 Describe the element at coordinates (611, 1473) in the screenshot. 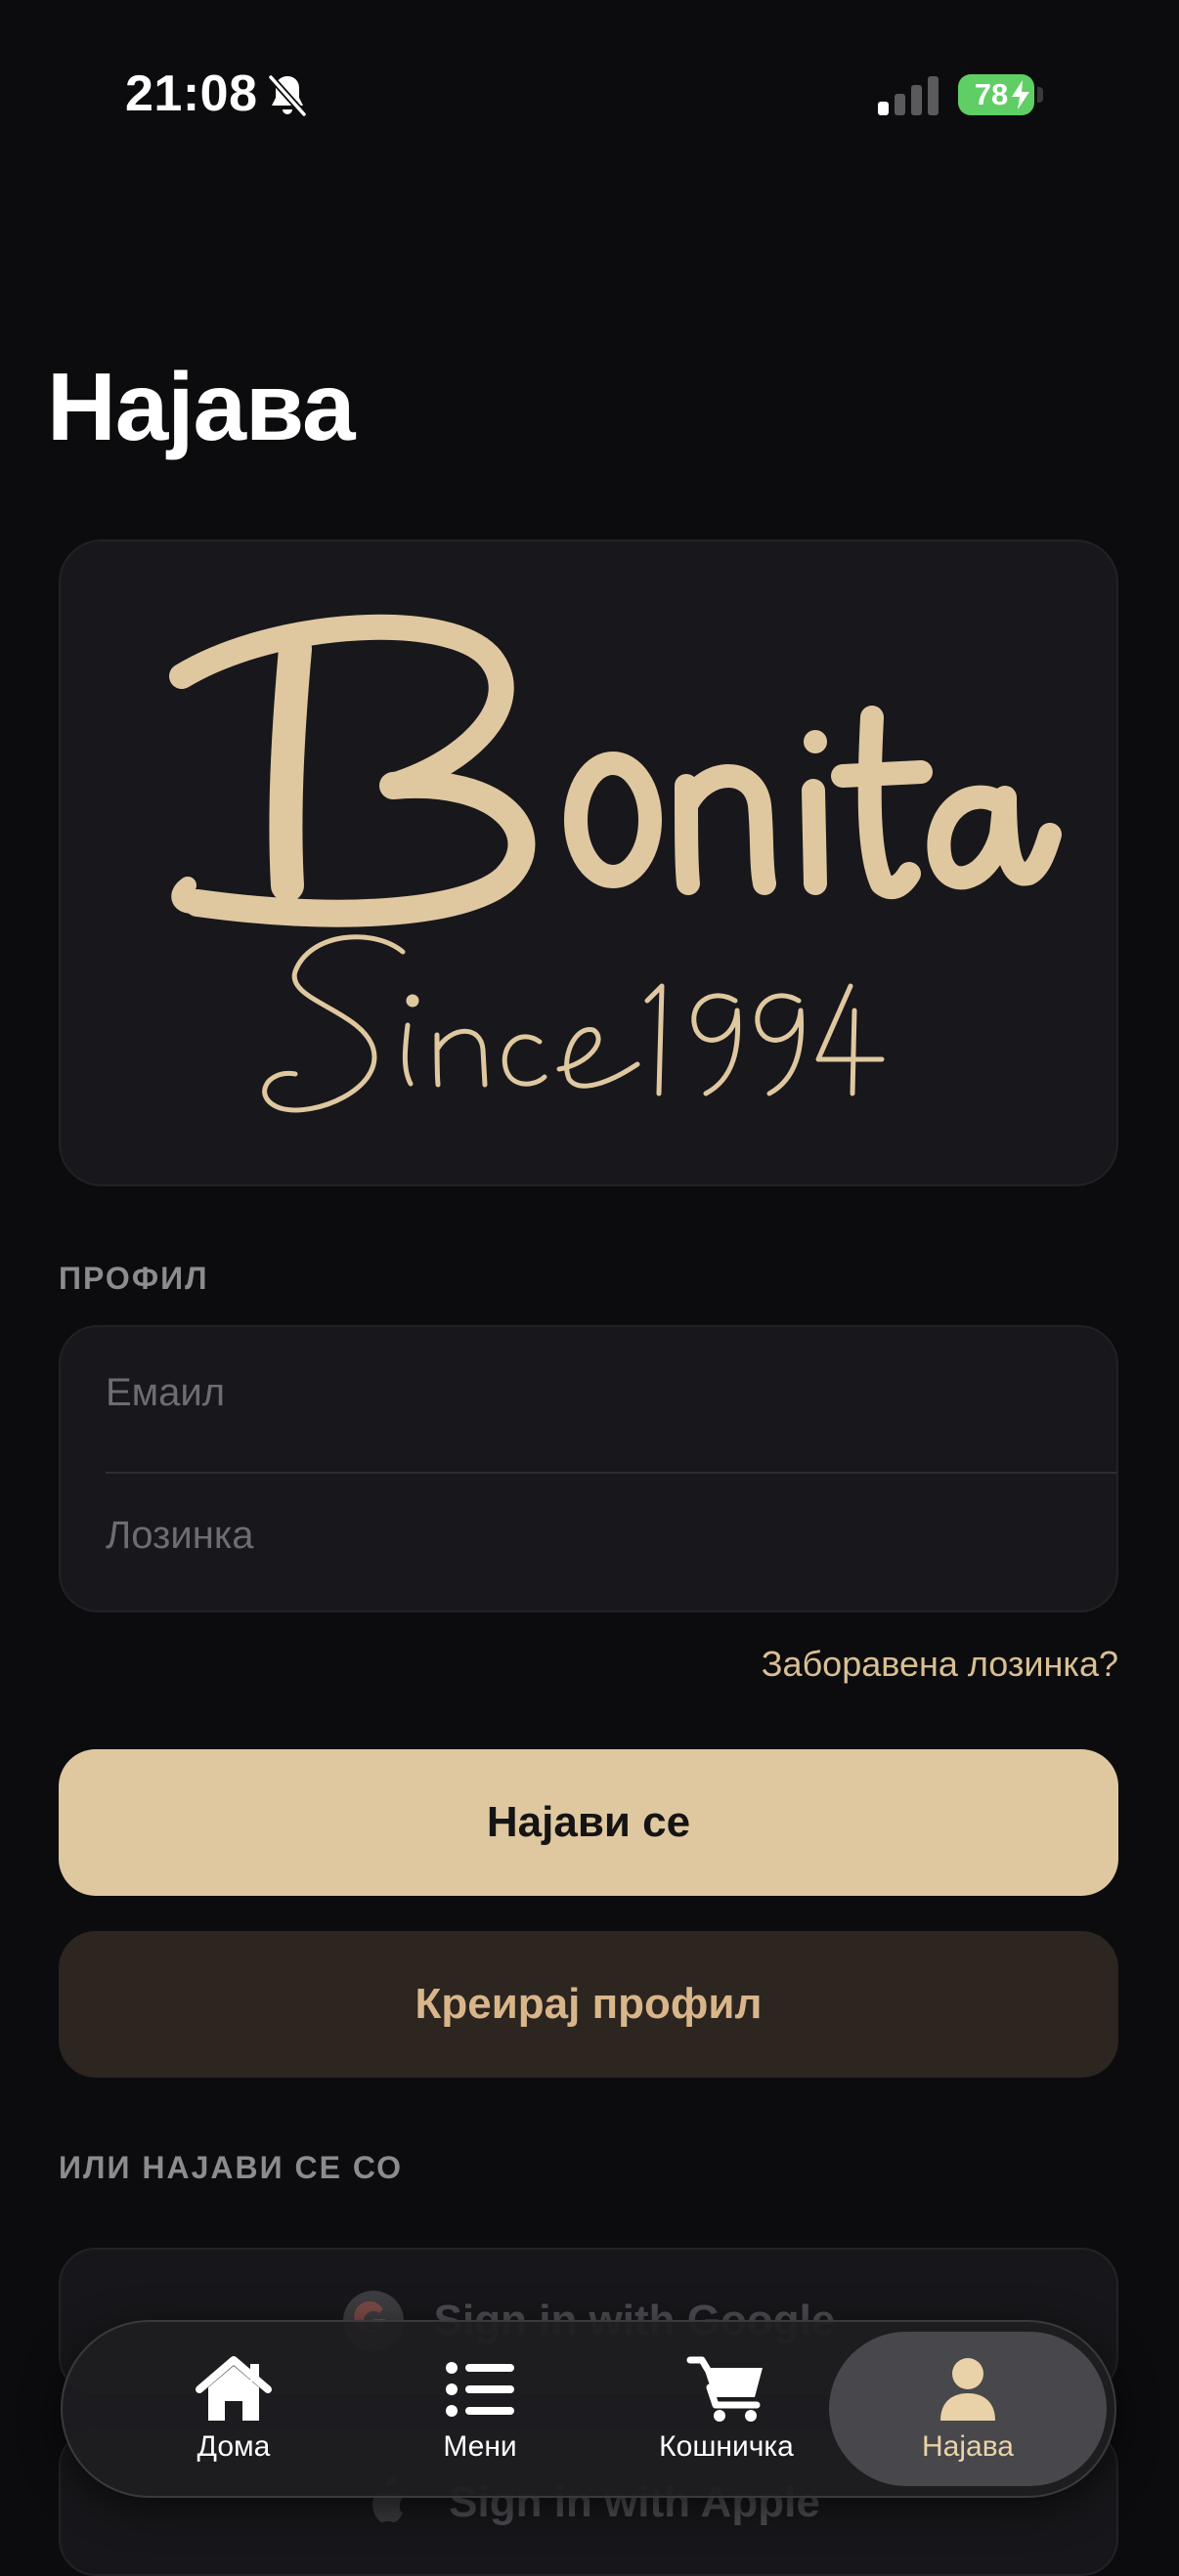

I see `form-divider` at that location.